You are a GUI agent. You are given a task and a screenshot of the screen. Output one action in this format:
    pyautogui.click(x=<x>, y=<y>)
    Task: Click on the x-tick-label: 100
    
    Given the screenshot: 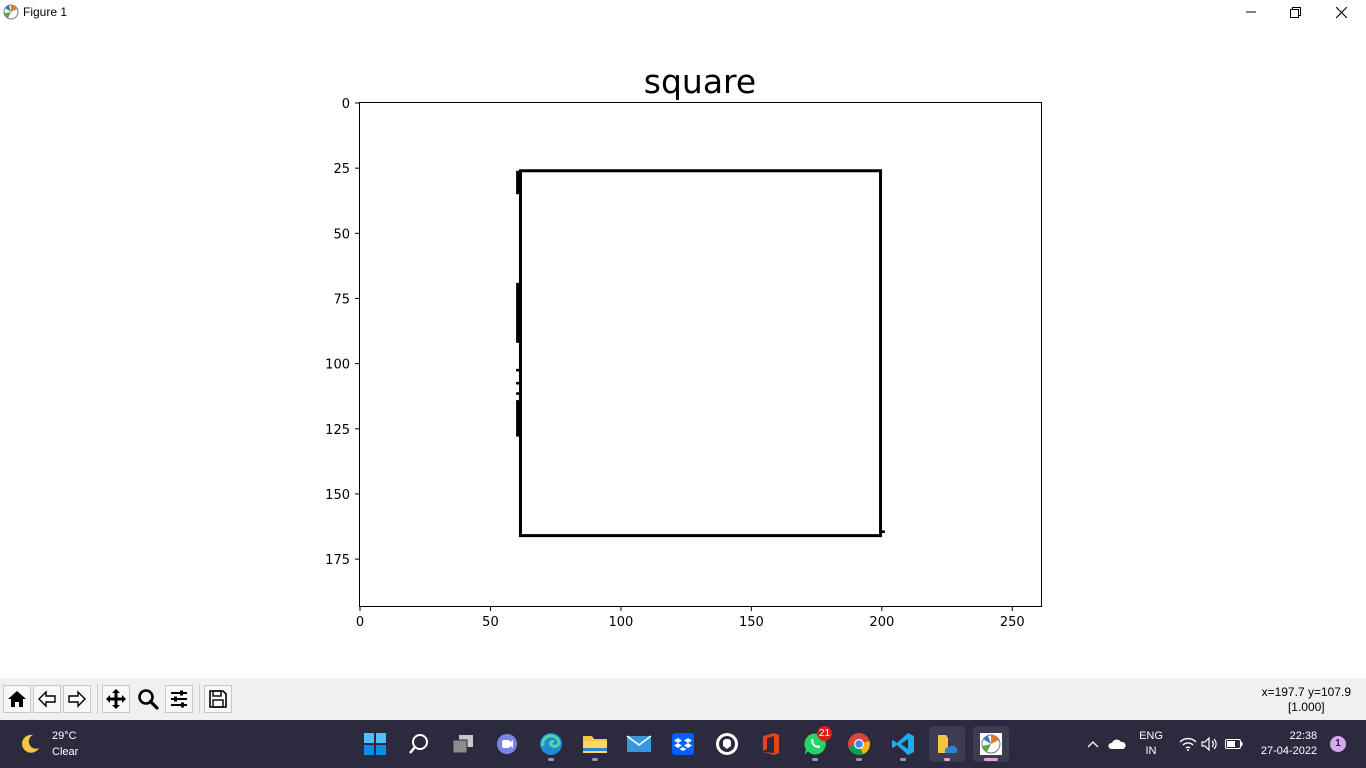 What is the action you would take?
    pyautogui.click(x=621, y=622)
    